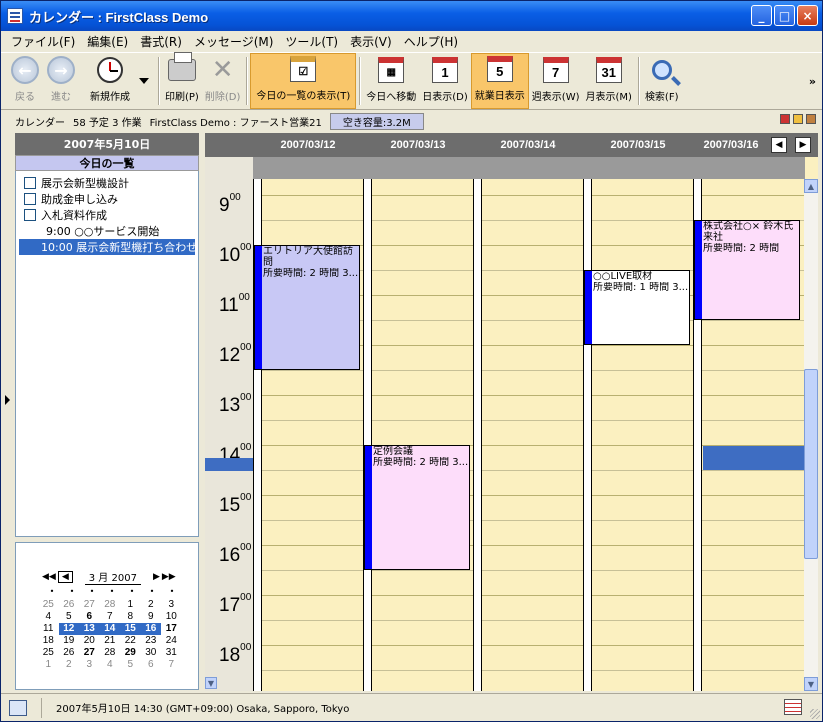 This screenshot has height=722, width=823. What do you see at coordinates (779, 145) in the screenshot?
I see `prev-period-button: ◀` at bounding box center [779, 145].